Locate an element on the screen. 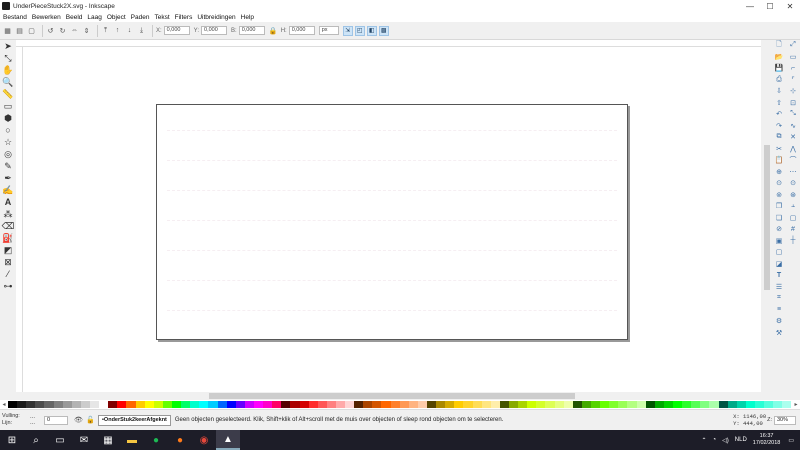  snap-text-baseline-icon: ⫠ is located at coordinates (793, 206).